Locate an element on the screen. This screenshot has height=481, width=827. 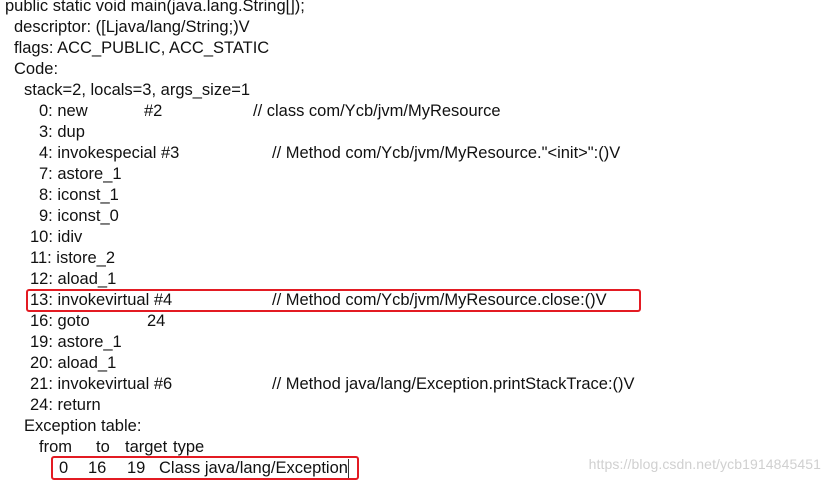
instruction-op: 10: idiv is located at coordinates (56, 237).